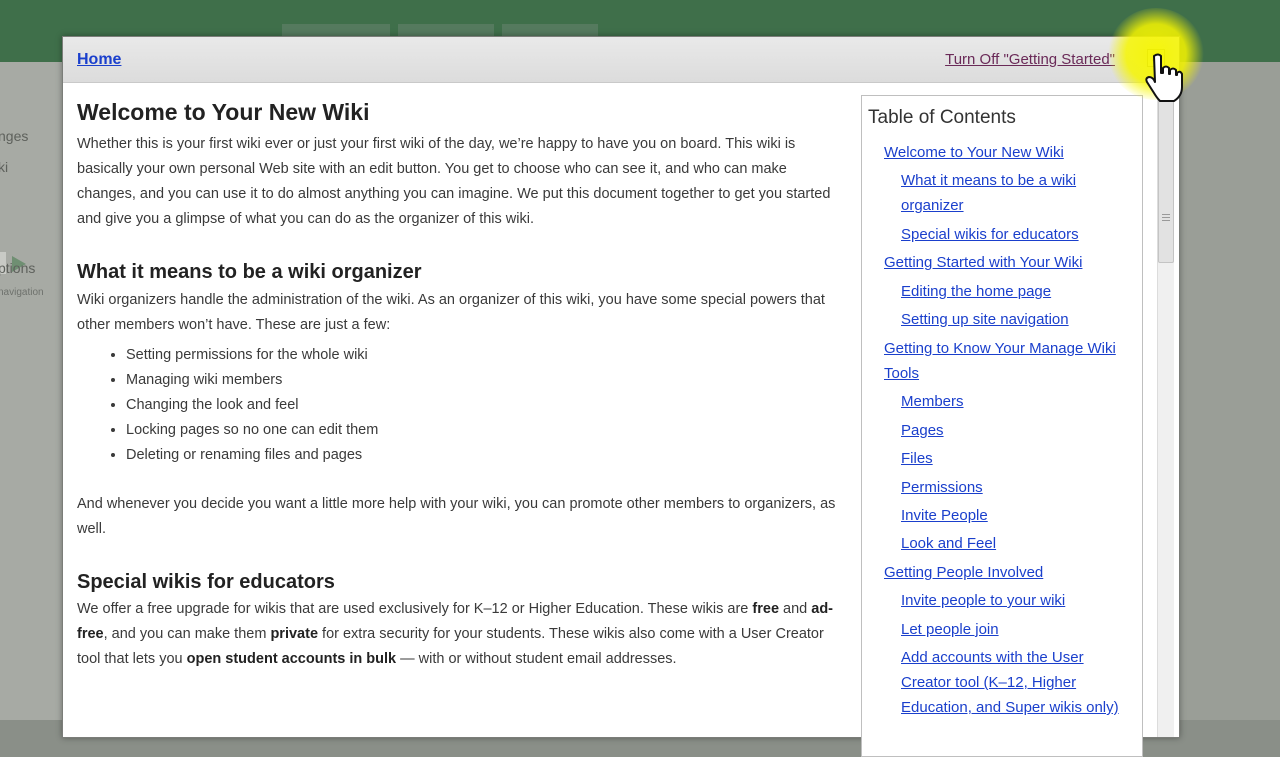 Image resolution: width=1280 pixels, height=757 pixels. What do you see at coordinates (99, 60) in the screenshot?
I see `home-link: Home` at bounding box center [99, 60].